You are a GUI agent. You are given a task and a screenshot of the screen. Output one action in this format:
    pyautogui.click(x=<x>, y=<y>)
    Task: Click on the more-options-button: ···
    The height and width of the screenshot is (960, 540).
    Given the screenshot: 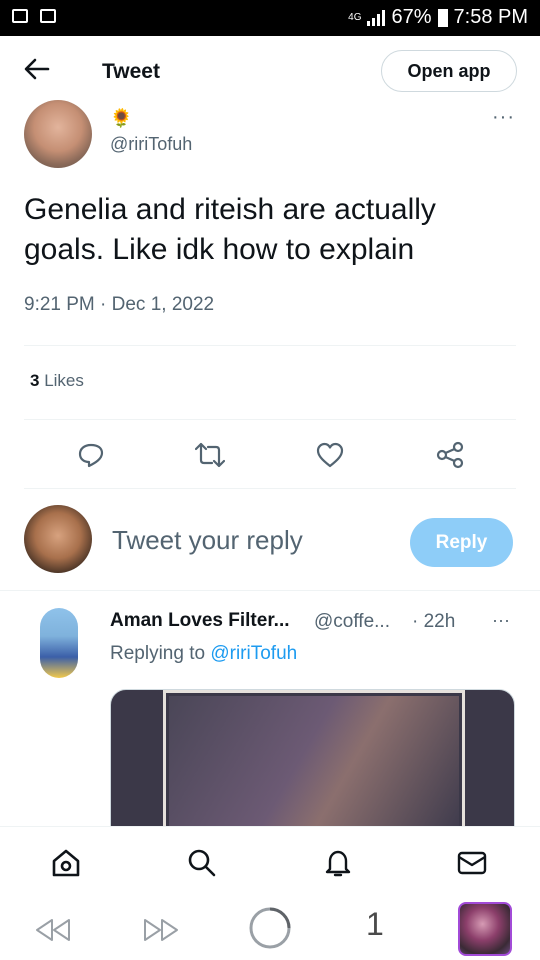 What is the action you would take?
    pyautogui.click(x=503, y=117)
    